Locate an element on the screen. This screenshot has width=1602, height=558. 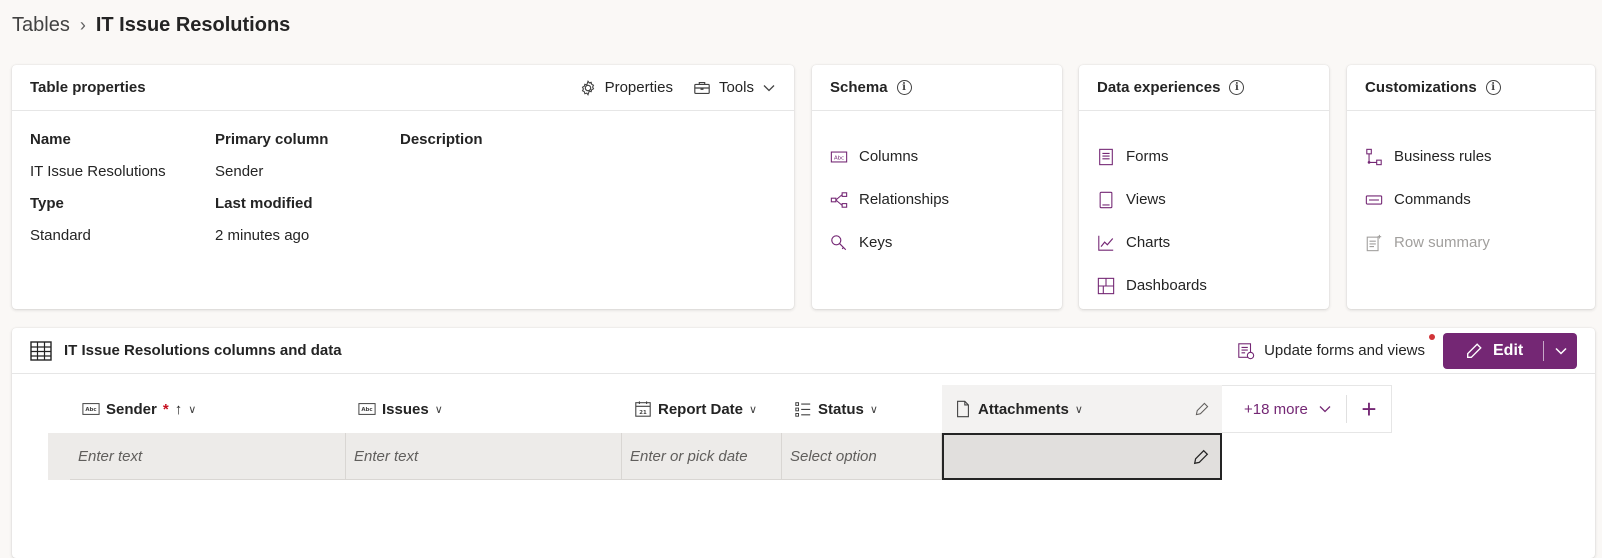
toolbox-icon is located at coordinates (702, 87).